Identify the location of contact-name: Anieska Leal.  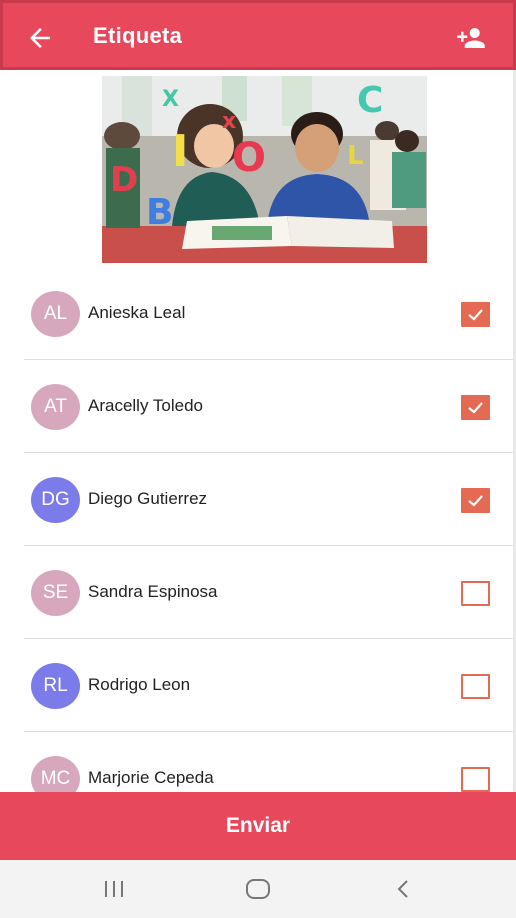
(137, 312).